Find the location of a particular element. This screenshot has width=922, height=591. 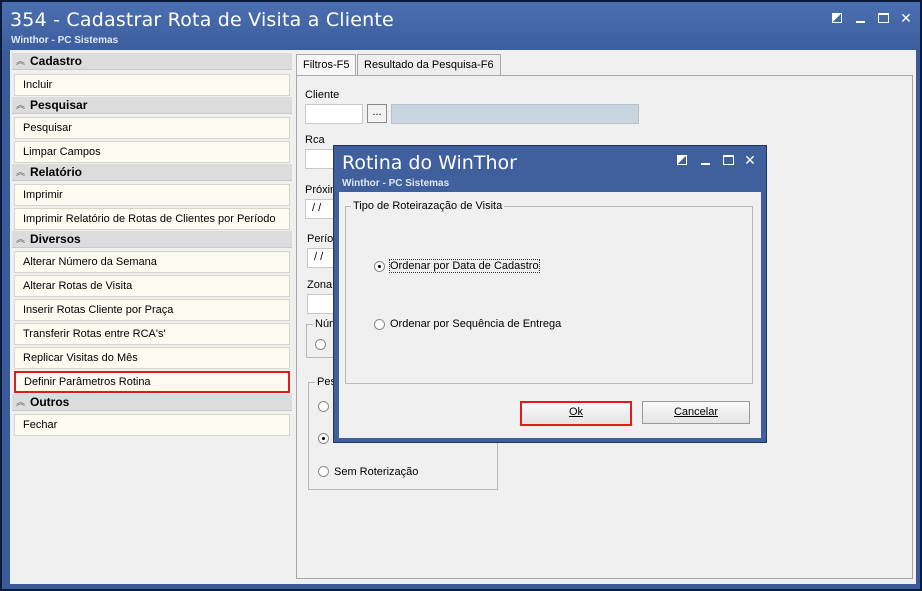

action-imprimir: Imprimir is located at coordinates (152, 195).